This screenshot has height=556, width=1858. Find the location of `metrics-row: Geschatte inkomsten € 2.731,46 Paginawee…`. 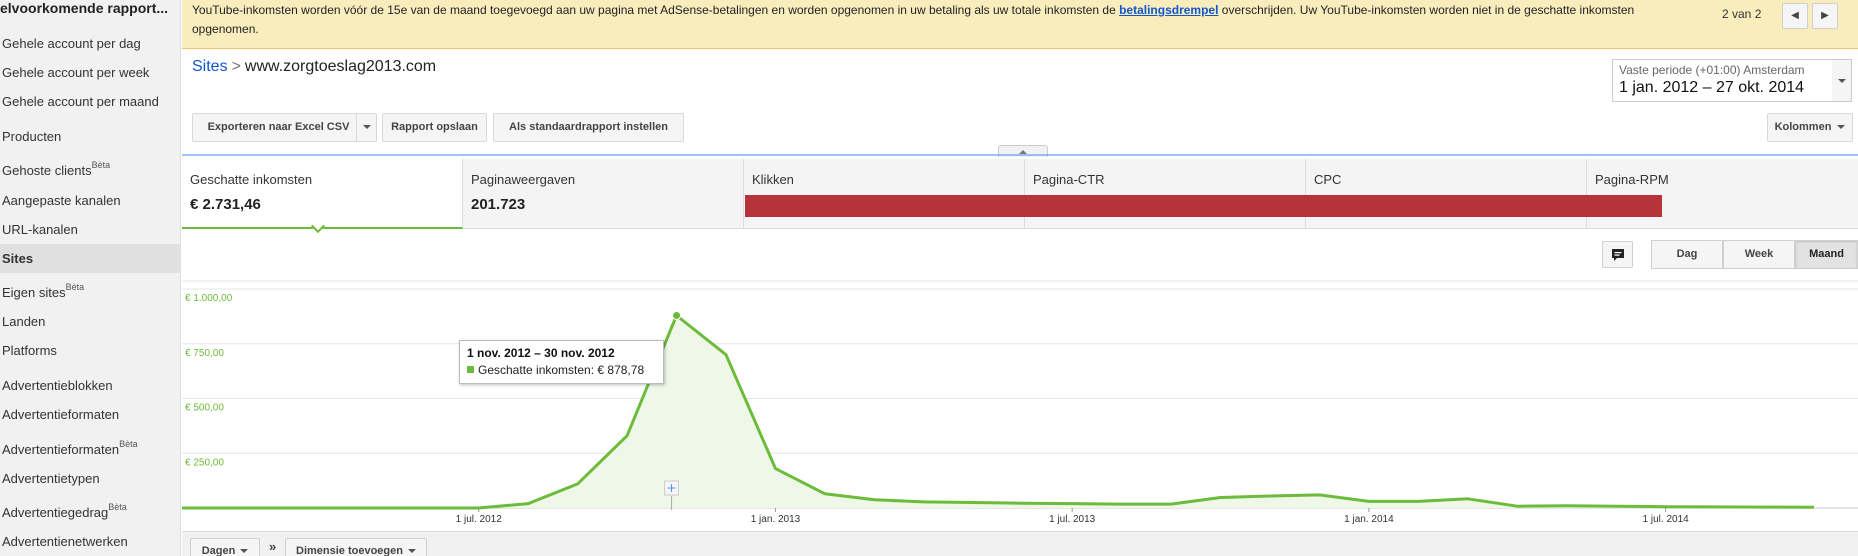

metrics-row: Geschatte inkomsten € 2.731,46 Paginawee… is located at coordinates (1020, 196).